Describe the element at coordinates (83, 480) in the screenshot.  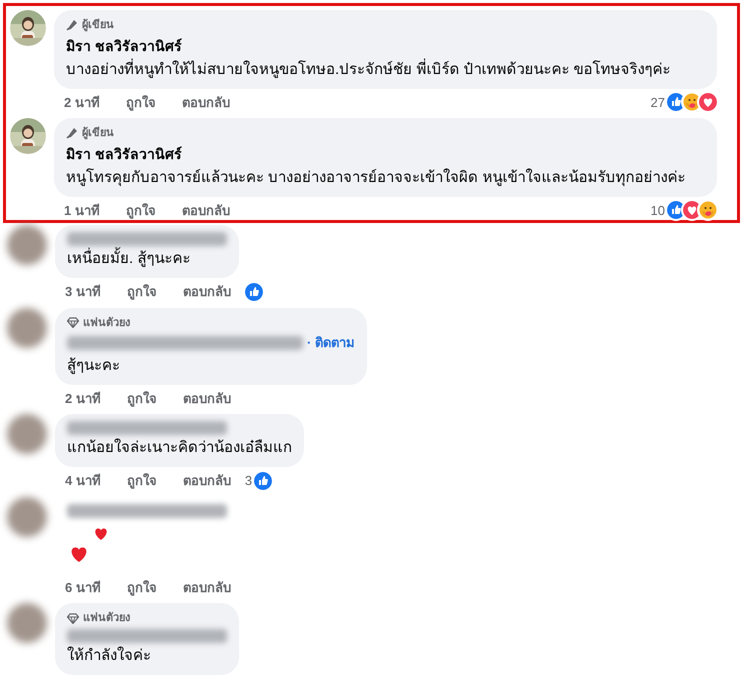
I see `timestamp: 4 นาที` at that location.